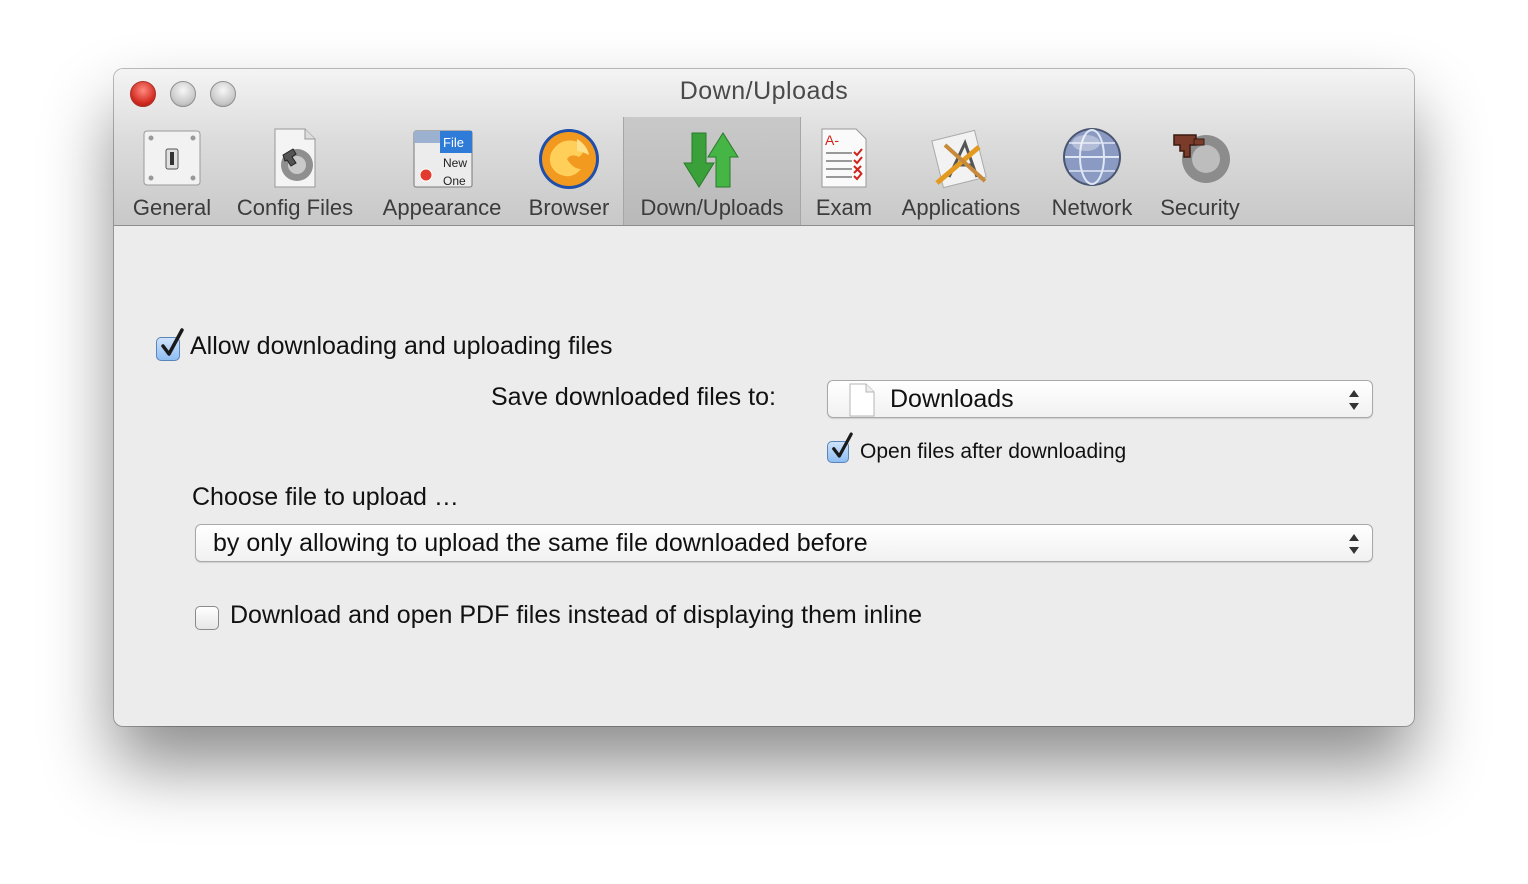  Describe the element at coordinates (455, 163) in the screenshot. I see `appearance-icon-new-text: New` at that location.